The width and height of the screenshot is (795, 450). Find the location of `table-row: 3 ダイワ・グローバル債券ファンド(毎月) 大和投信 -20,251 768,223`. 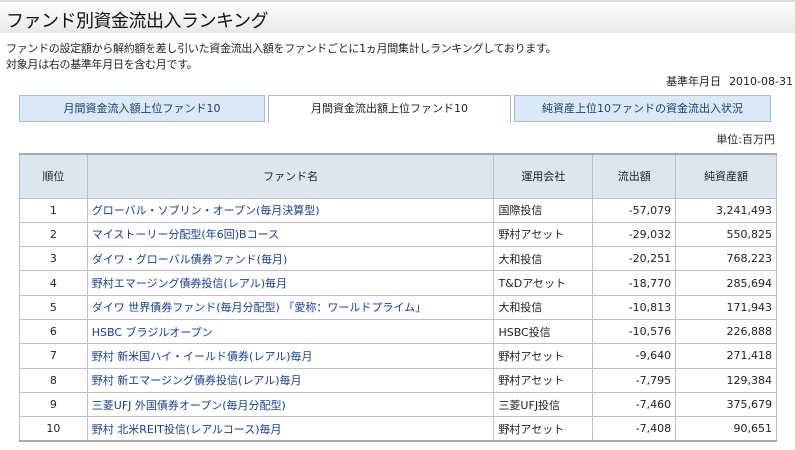

table-row: 3 ダイワ・グローバル債券ファンド(毎月) 大和投信 -20,251 768,223 is located at coordinates (398, 259).